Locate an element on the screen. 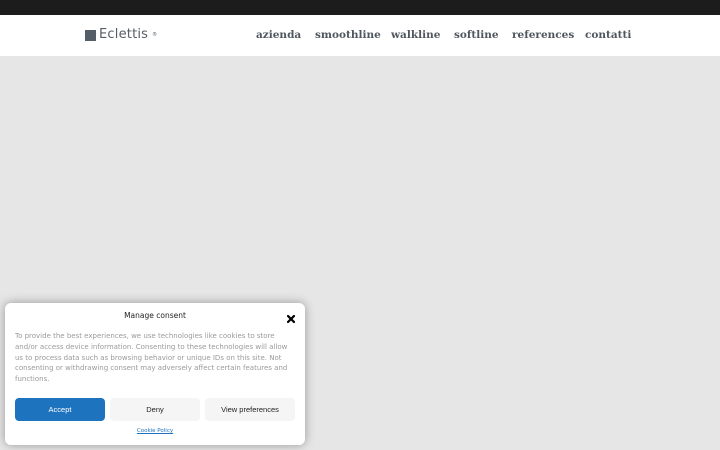 The height and width of the screenshot is (450, 720). nav-item-walkline: walkline is located at coordinates (415, 35).